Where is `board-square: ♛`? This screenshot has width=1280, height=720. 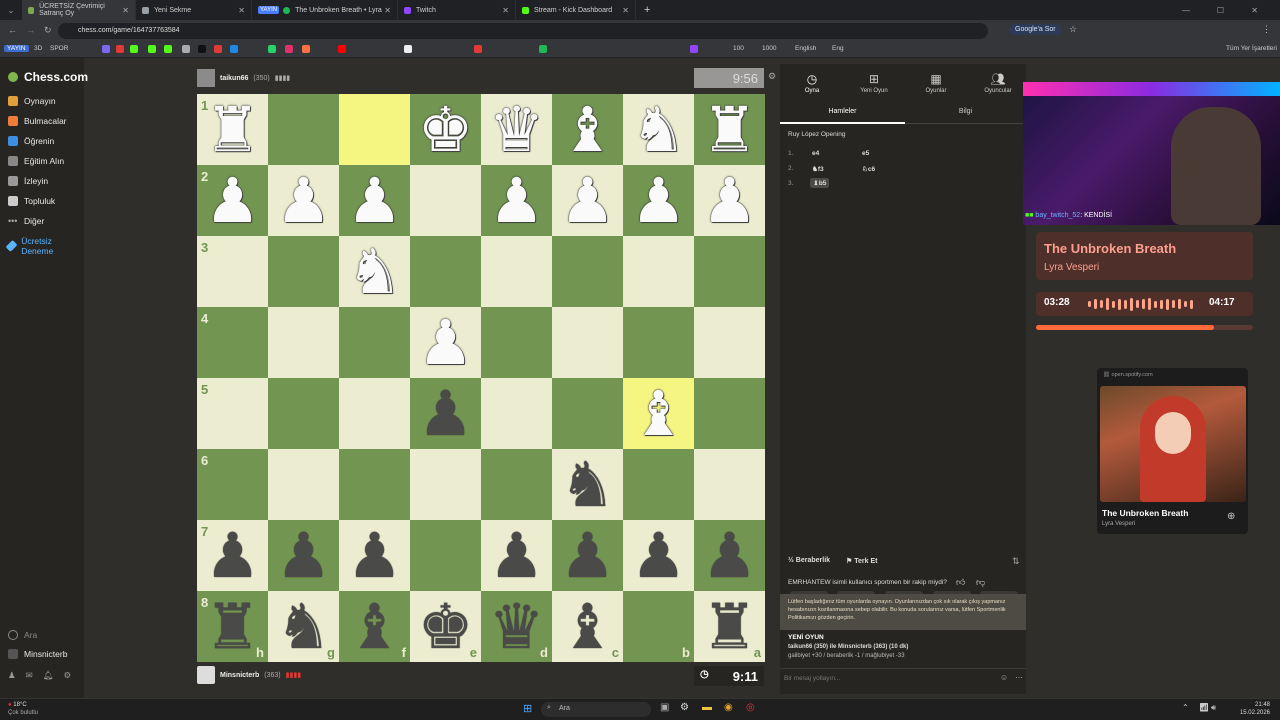 board-square: ♛ is located at coordinates (516, 129).